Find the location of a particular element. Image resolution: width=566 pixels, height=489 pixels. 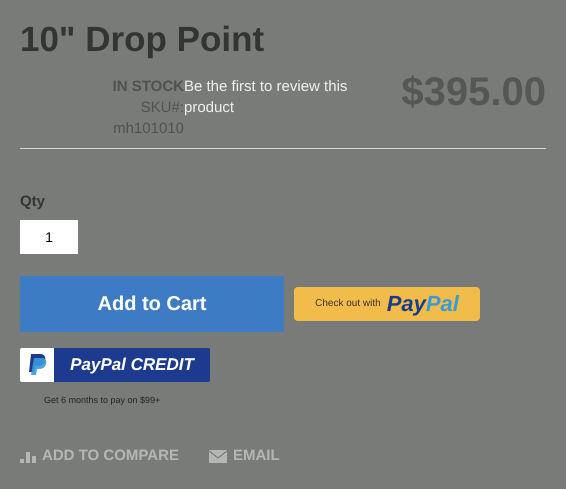

product-title: 10" Drop Point is located at coordinates (143, 40).